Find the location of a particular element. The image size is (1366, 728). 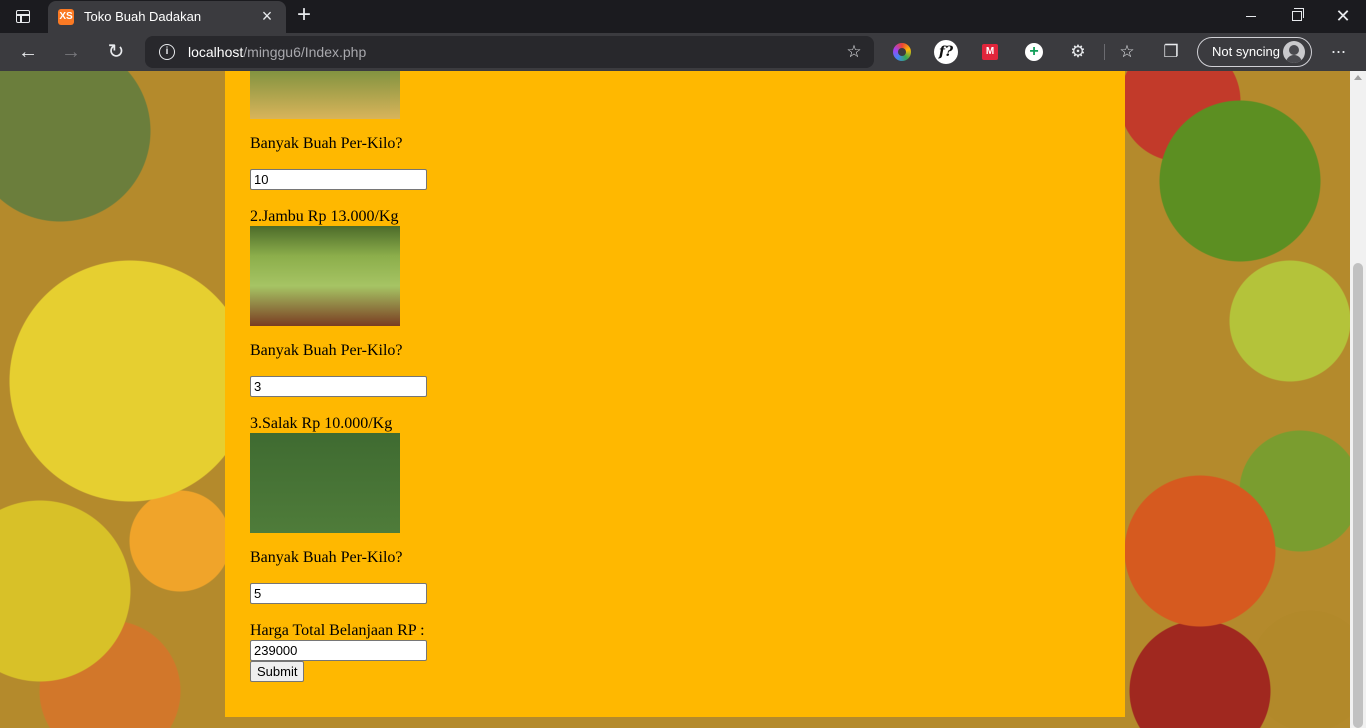

back-icon: ← is located at coordinates (28, 52).